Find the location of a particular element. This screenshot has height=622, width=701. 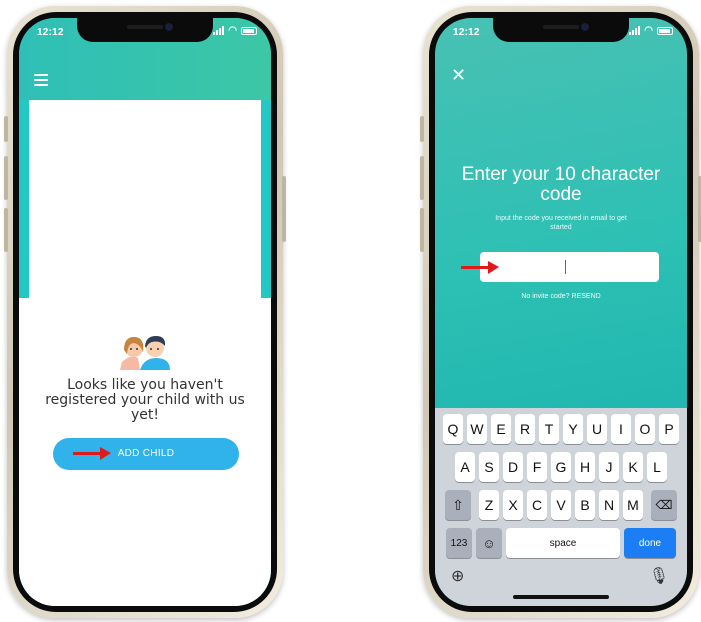

key-q: Q is located at coordinates (453, 429).